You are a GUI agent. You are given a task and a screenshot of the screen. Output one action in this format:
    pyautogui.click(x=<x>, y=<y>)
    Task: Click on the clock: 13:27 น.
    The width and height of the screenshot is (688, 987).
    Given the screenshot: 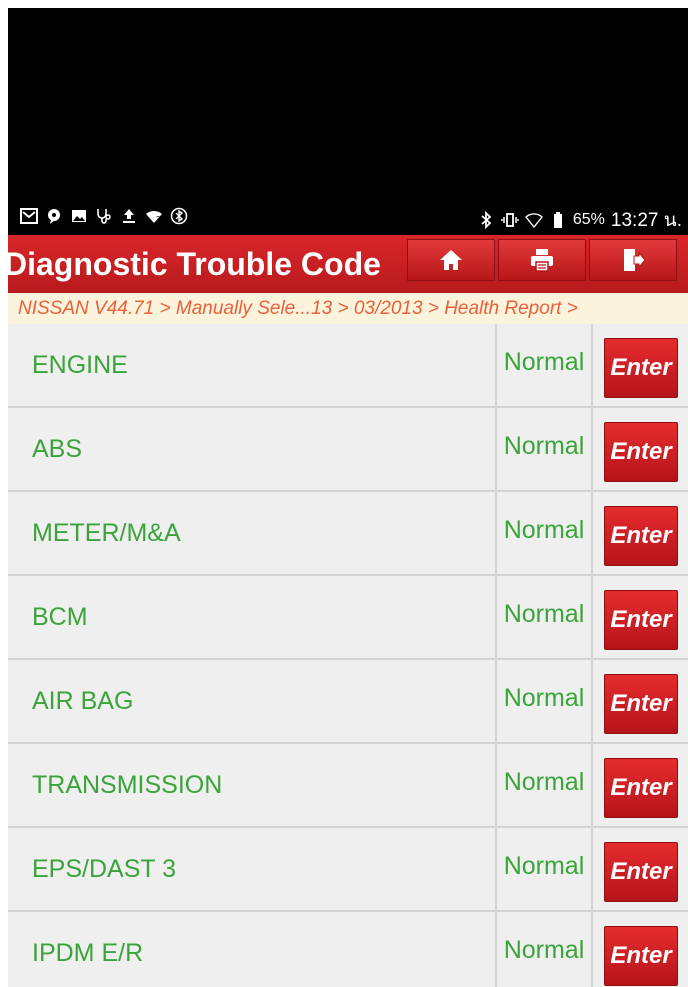 What is the action you would take?
    pyautogui.click(x=646, y=220)
    